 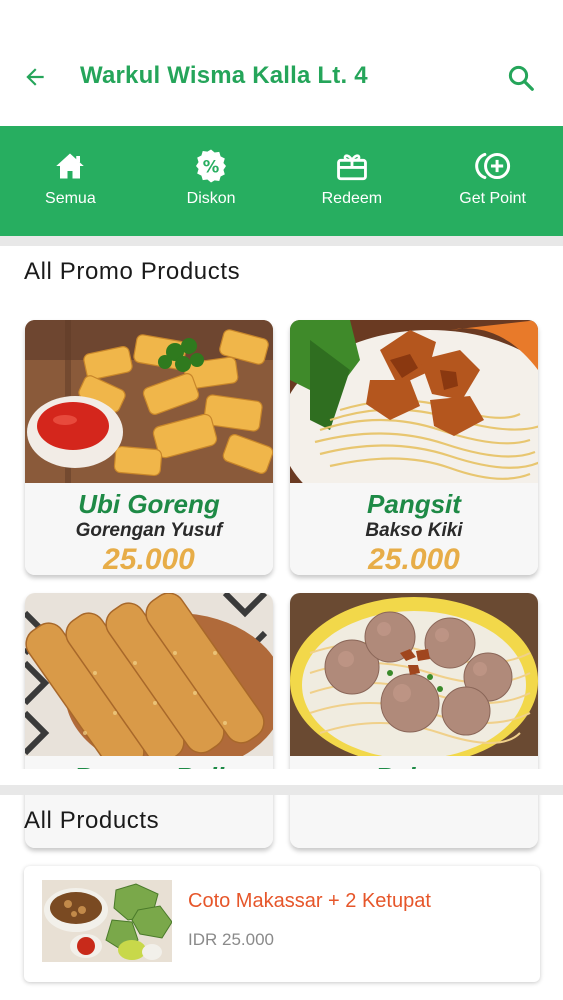 I want to click on promo-card-info: Ubi Goreng Gorengan Yusuf 25.000, so click(x=149, y=529).